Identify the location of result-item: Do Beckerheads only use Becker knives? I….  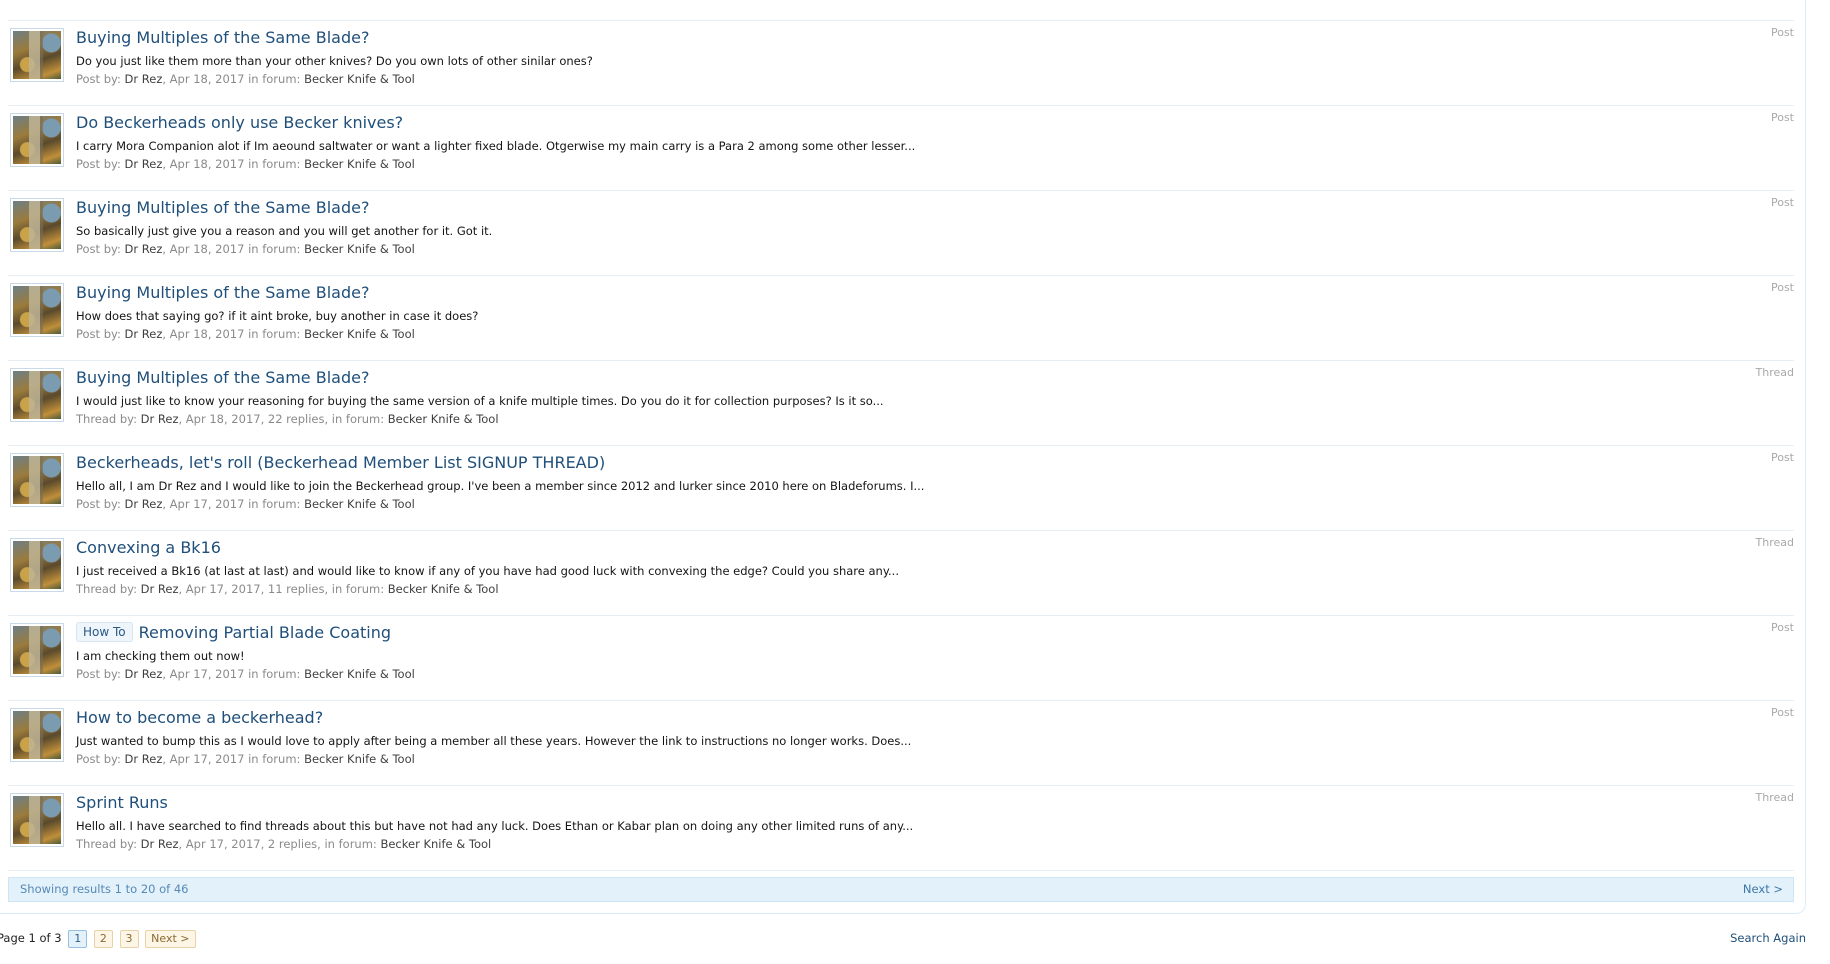
(901, 148).